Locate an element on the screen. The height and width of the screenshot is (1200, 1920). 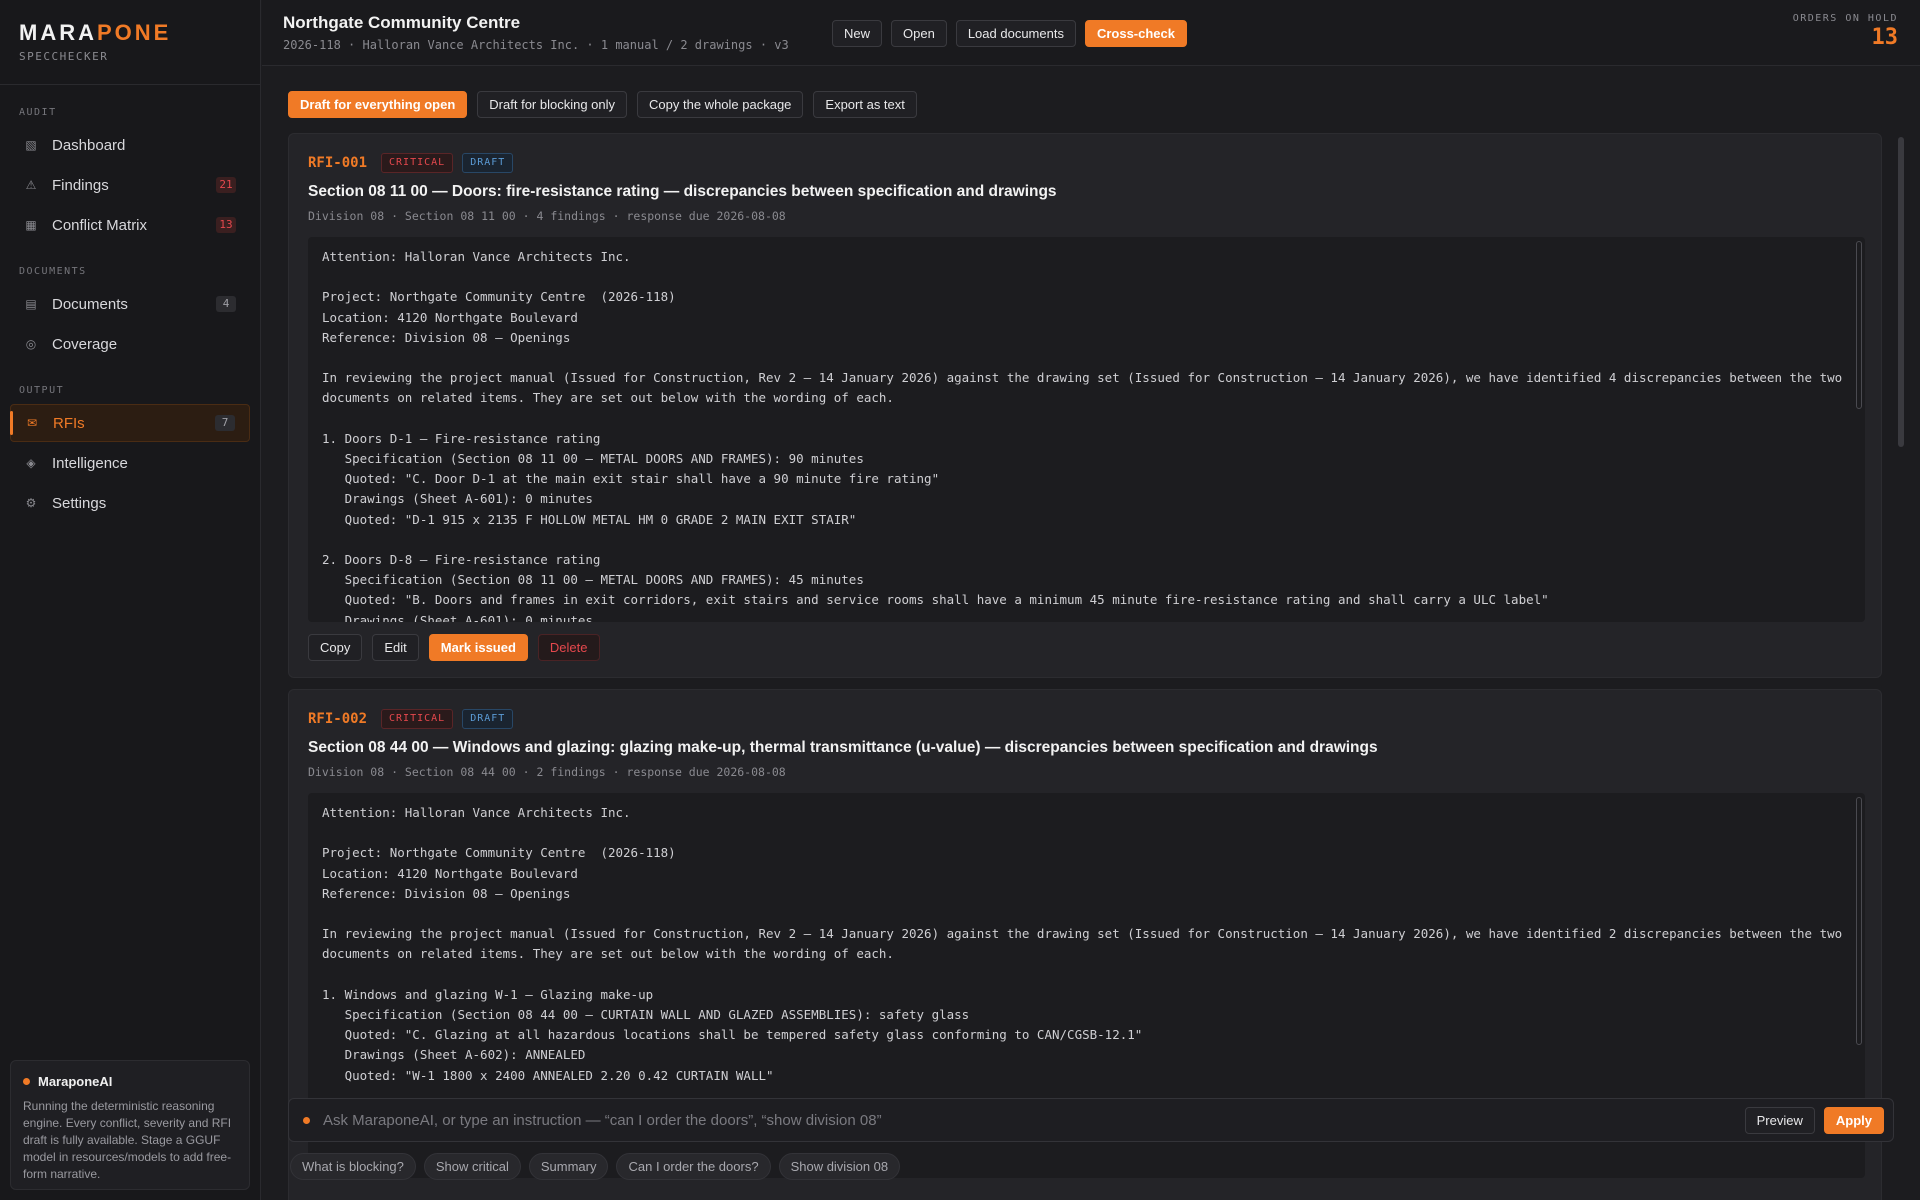
status-dot-icon is located at coordinates (26, 1081).